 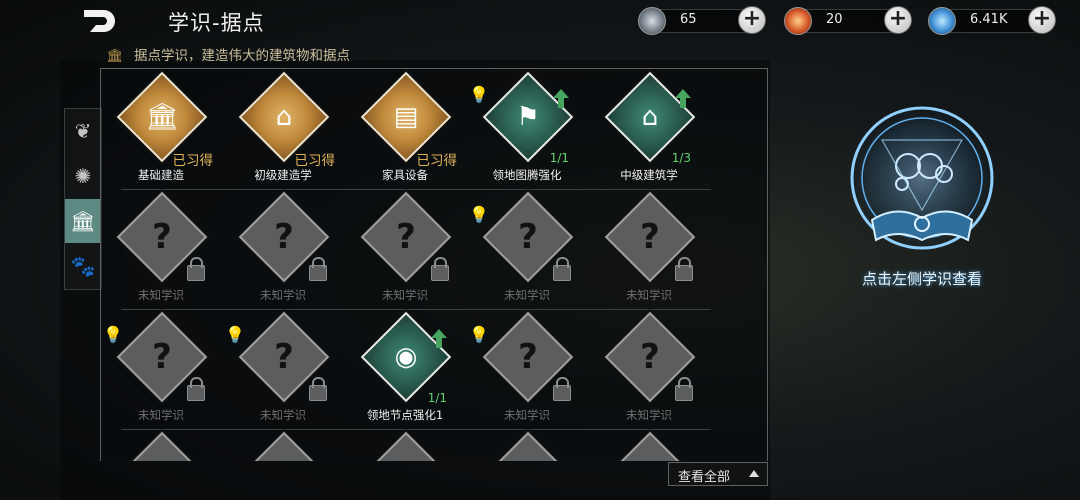 I want to click on resource-globe-orb: 6.41K +, so click(x=992, y=20).